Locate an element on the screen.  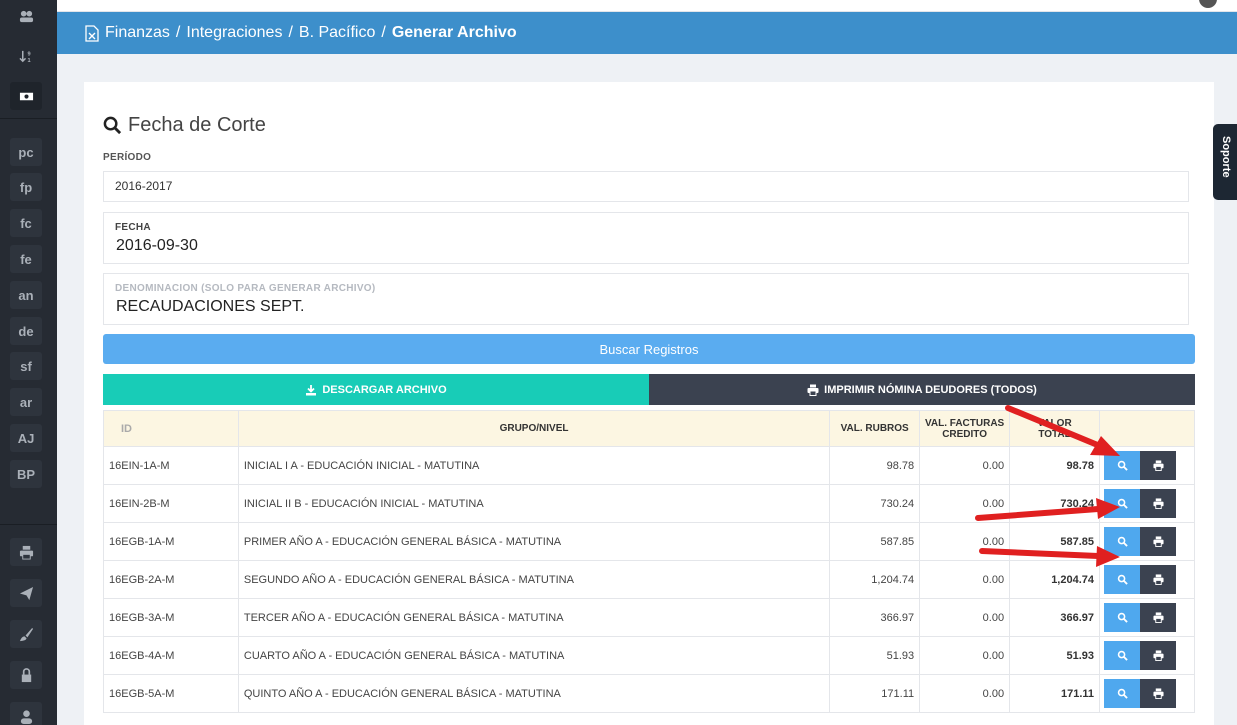
top-strip is located at coordinates (647, 6).